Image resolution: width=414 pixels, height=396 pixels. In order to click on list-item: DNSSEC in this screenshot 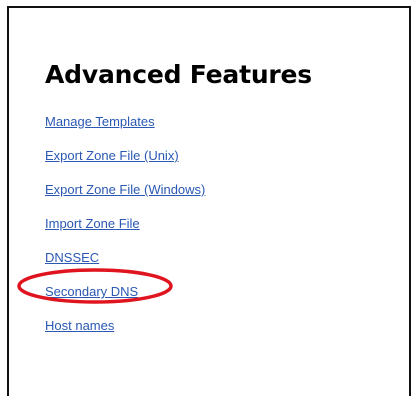, I will do `click(125, 266)`.